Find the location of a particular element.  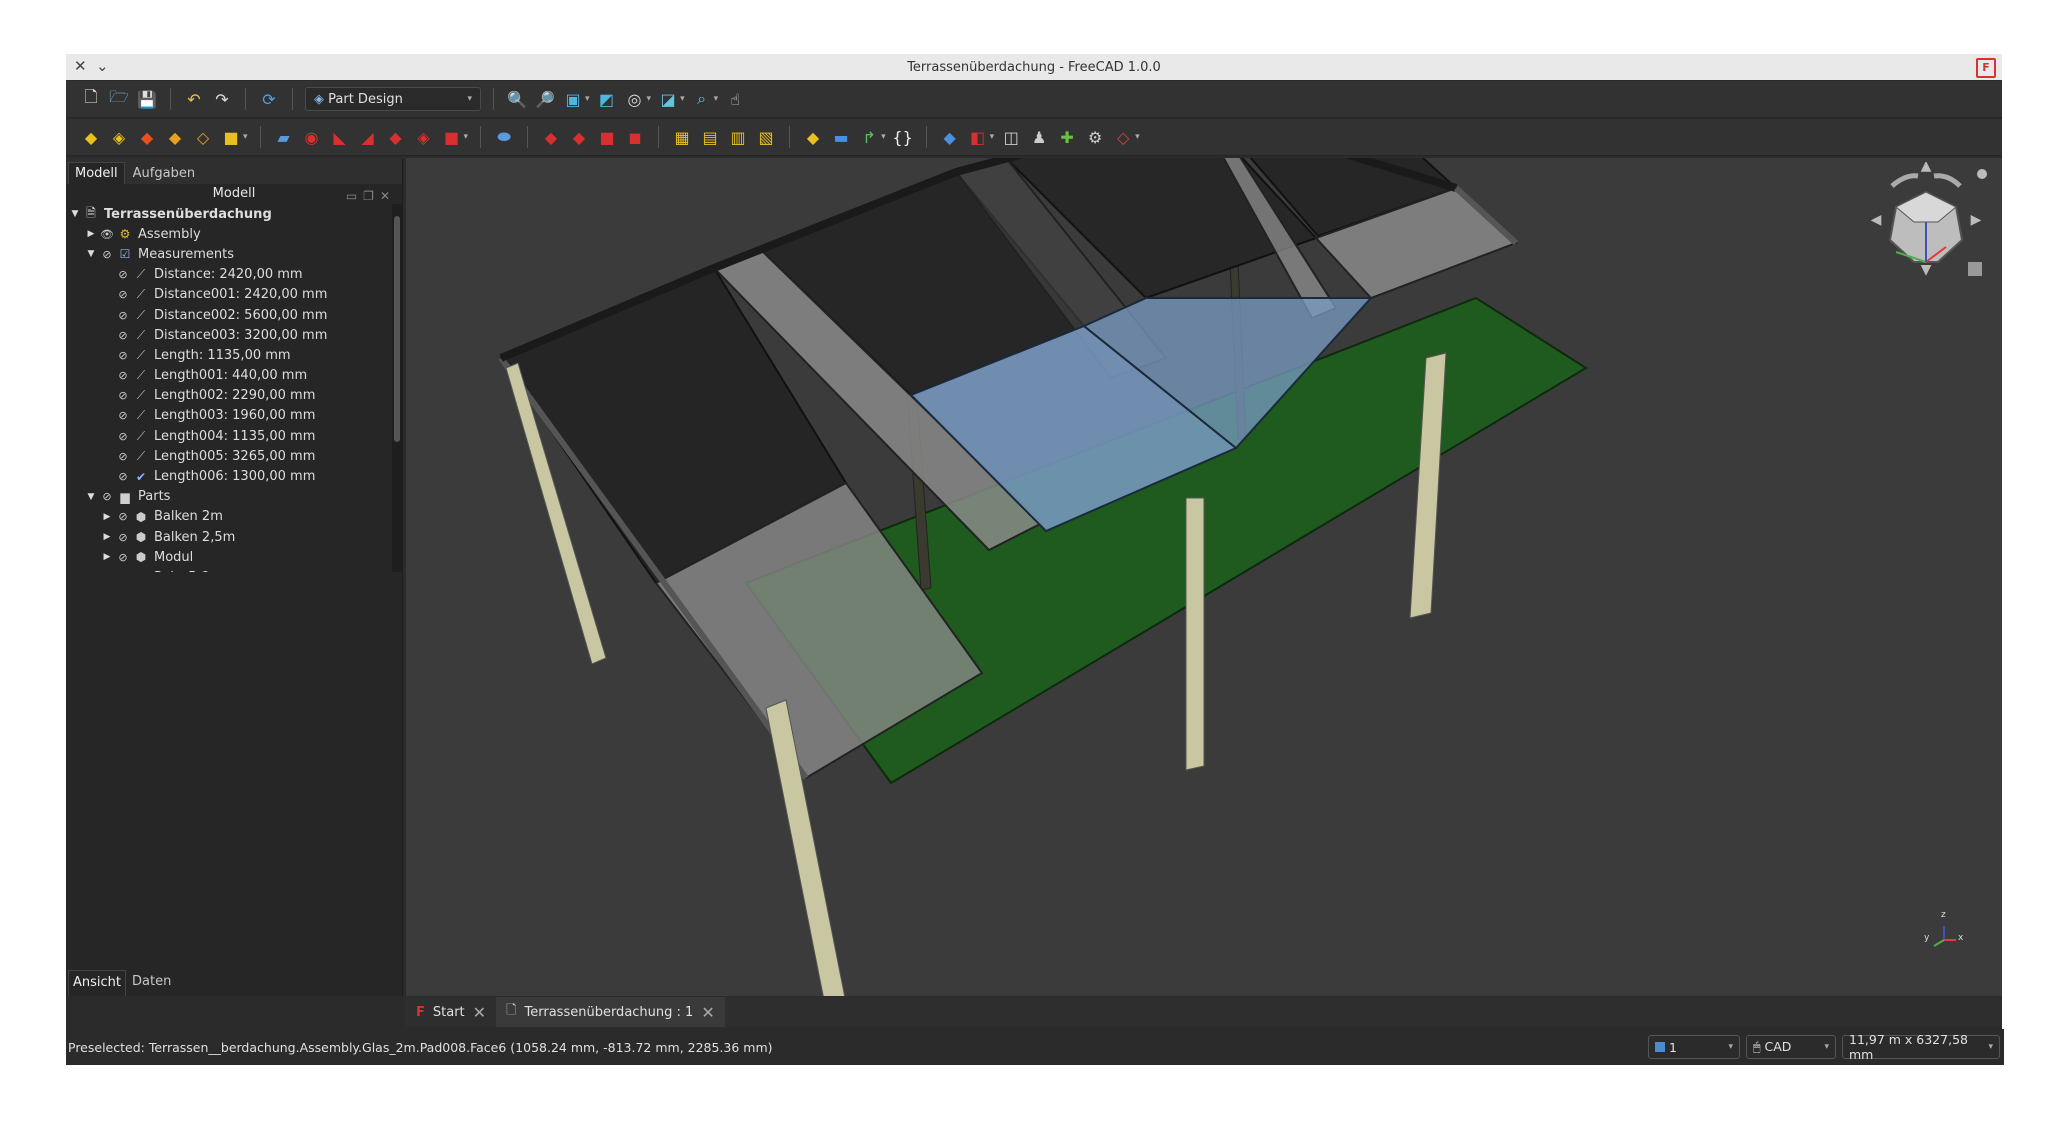

multi-transform-icon: ▧ is located at coordinates (766, 137).